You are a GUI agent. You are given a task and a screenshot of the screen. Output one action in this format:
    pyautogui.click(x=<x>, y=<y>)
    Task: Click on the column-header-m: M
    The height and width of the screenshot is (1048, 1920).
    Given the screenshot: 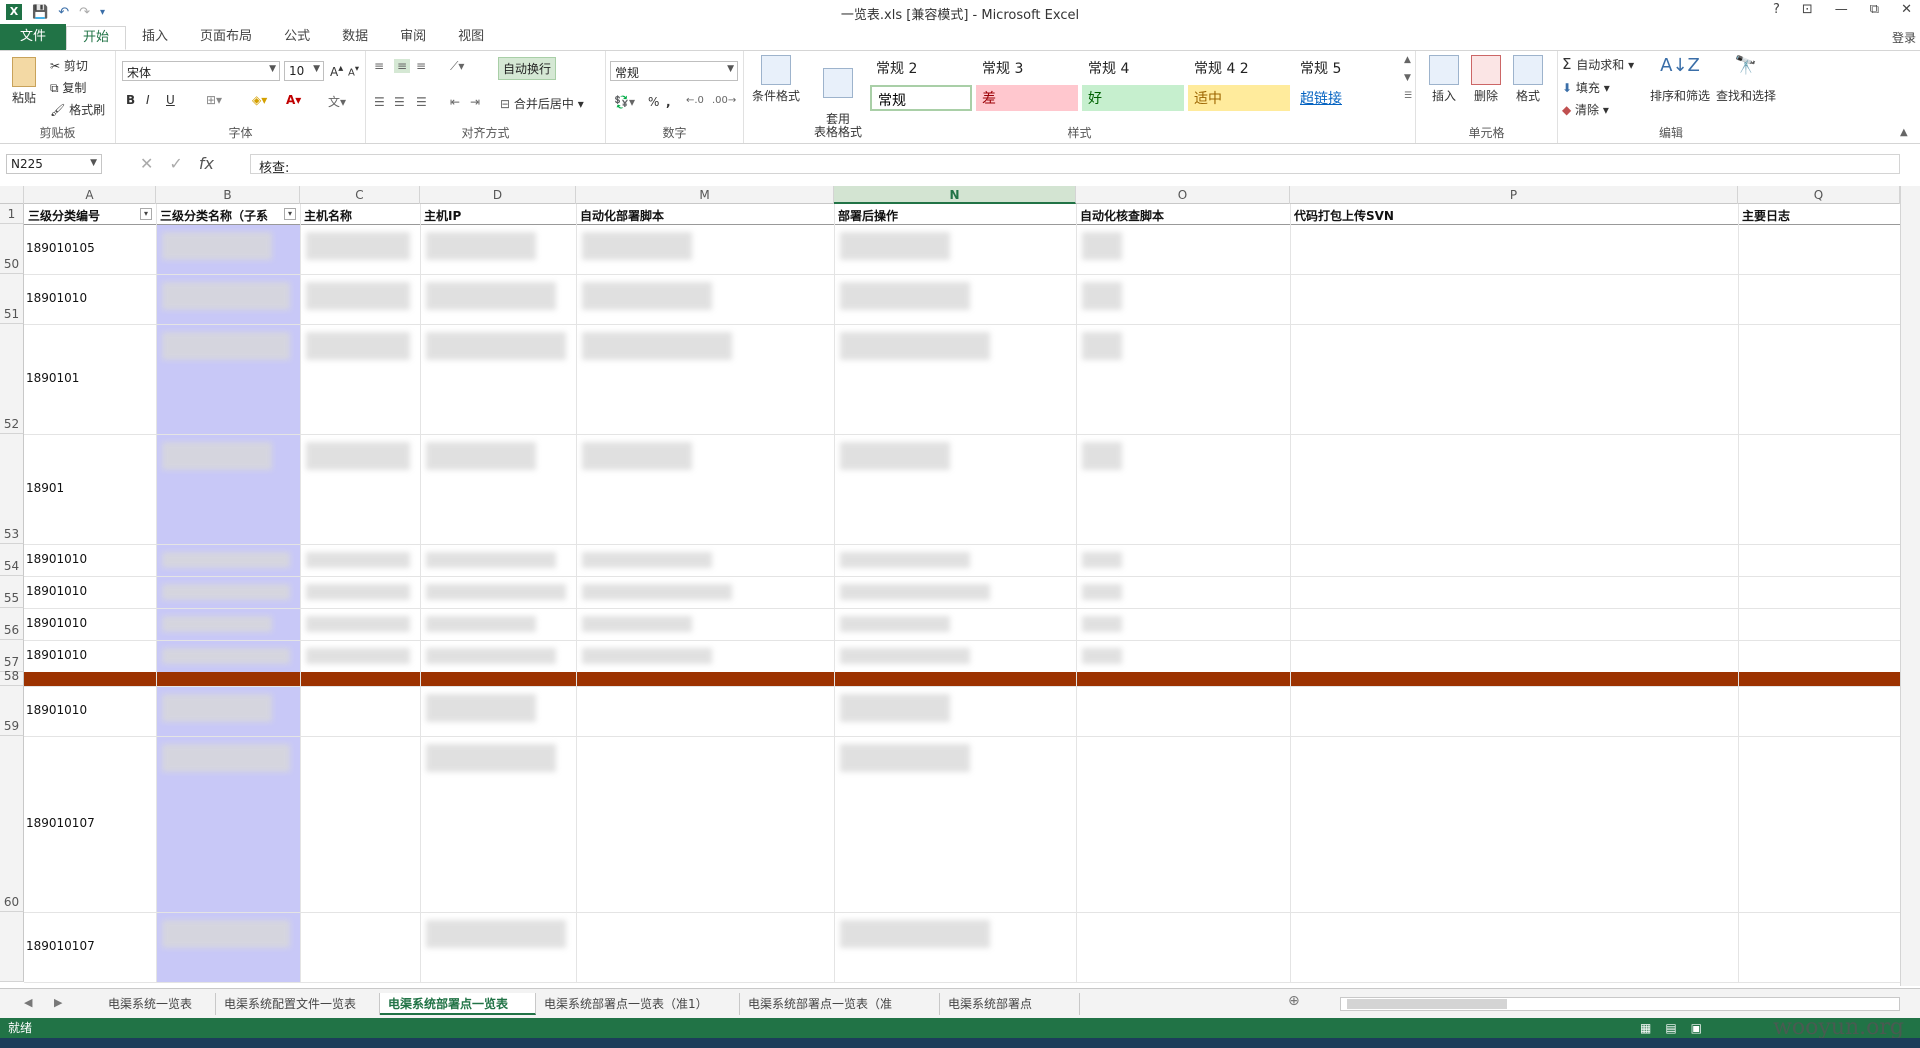 What is the action you would take?
    pyautogui.click(x=705, y=195)
    